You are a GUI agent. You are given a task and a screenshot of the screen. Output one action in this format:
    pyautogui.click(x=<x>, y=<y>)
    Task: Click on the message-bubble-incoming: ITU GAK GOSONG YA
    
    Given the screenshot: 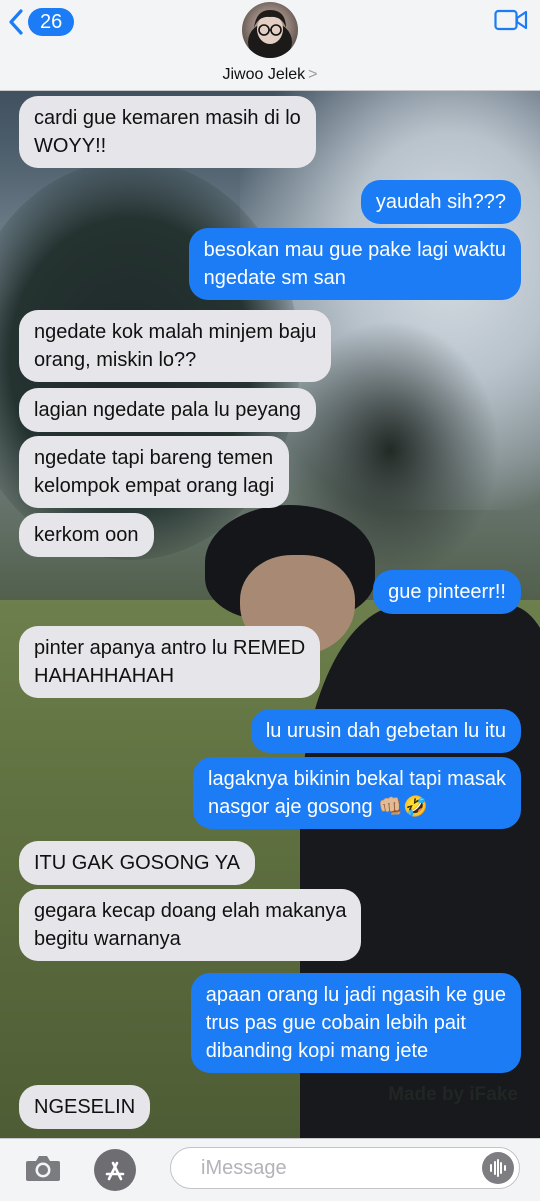 What is the action you would take?
    pyautogui.click(x=137, y=863)
    